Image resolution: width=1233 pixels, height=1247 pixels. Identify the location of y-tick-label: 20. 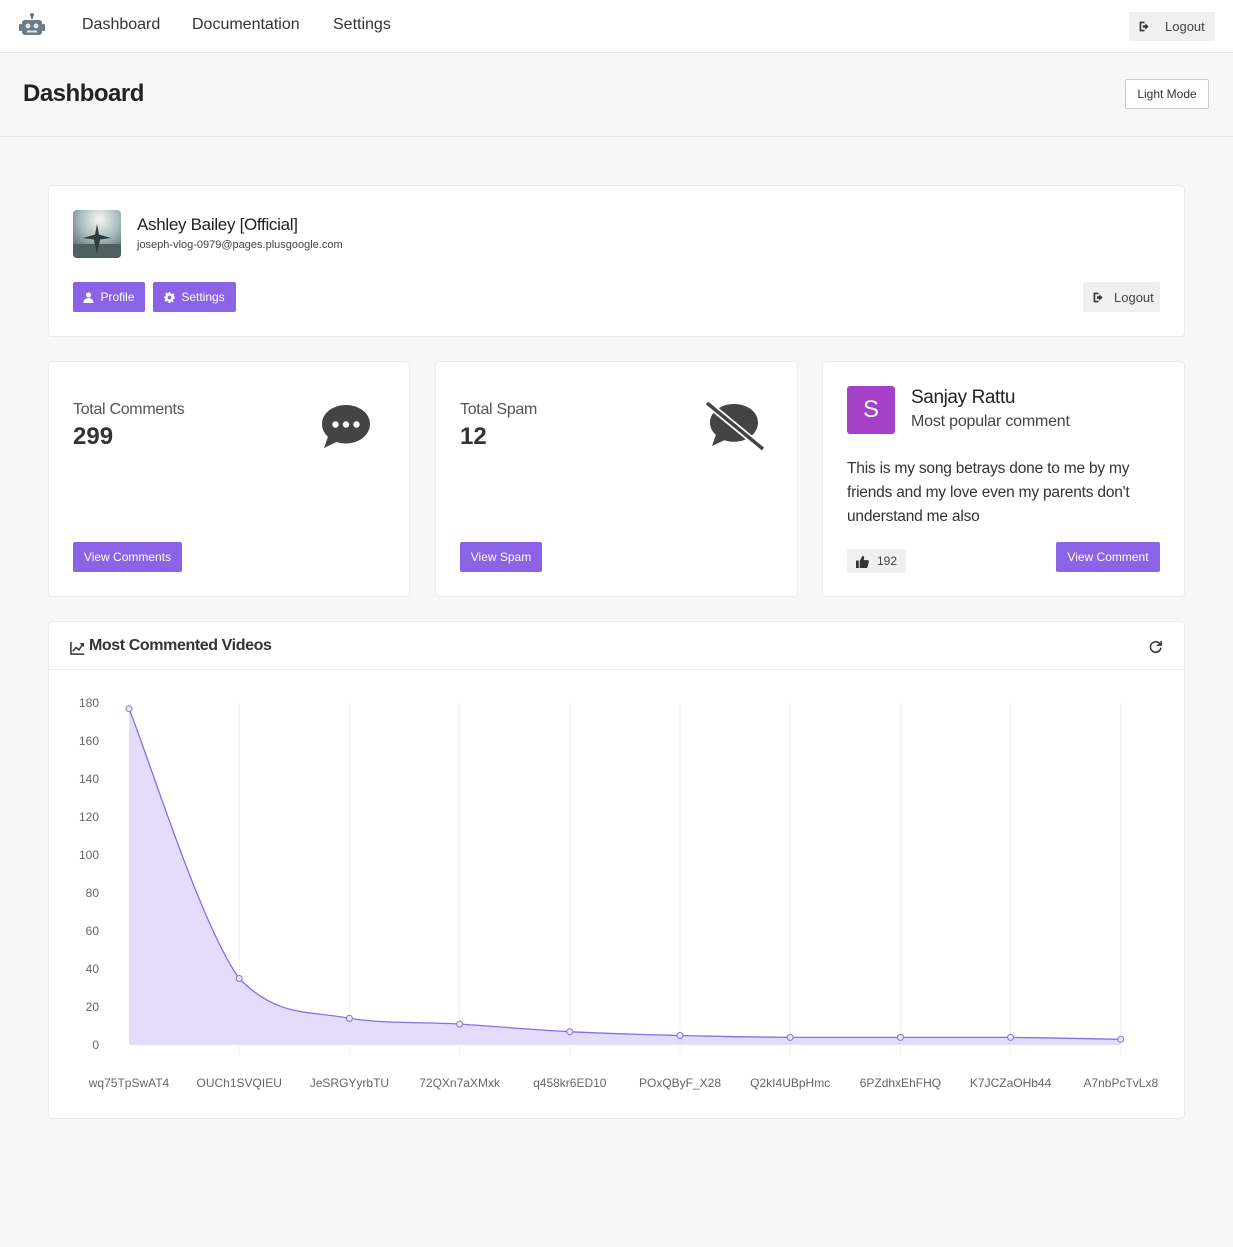
(93, 1007).